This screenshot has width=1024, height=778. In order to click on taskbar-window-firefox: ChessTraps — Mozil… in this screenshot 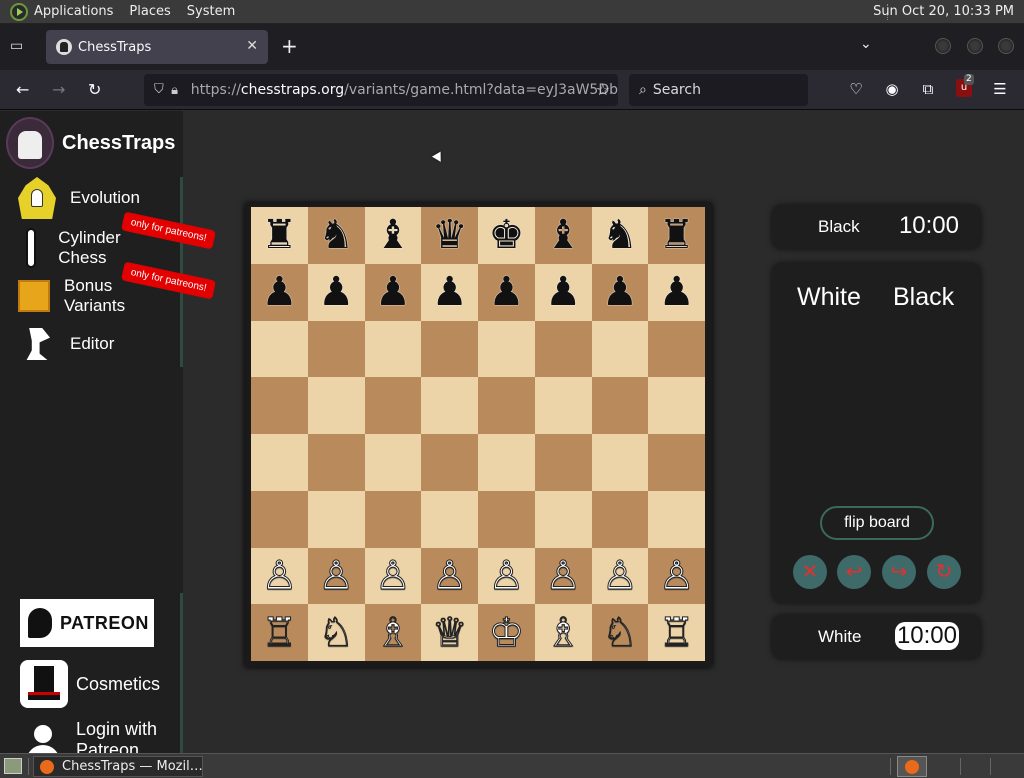, I will do `click(118, 766)`.